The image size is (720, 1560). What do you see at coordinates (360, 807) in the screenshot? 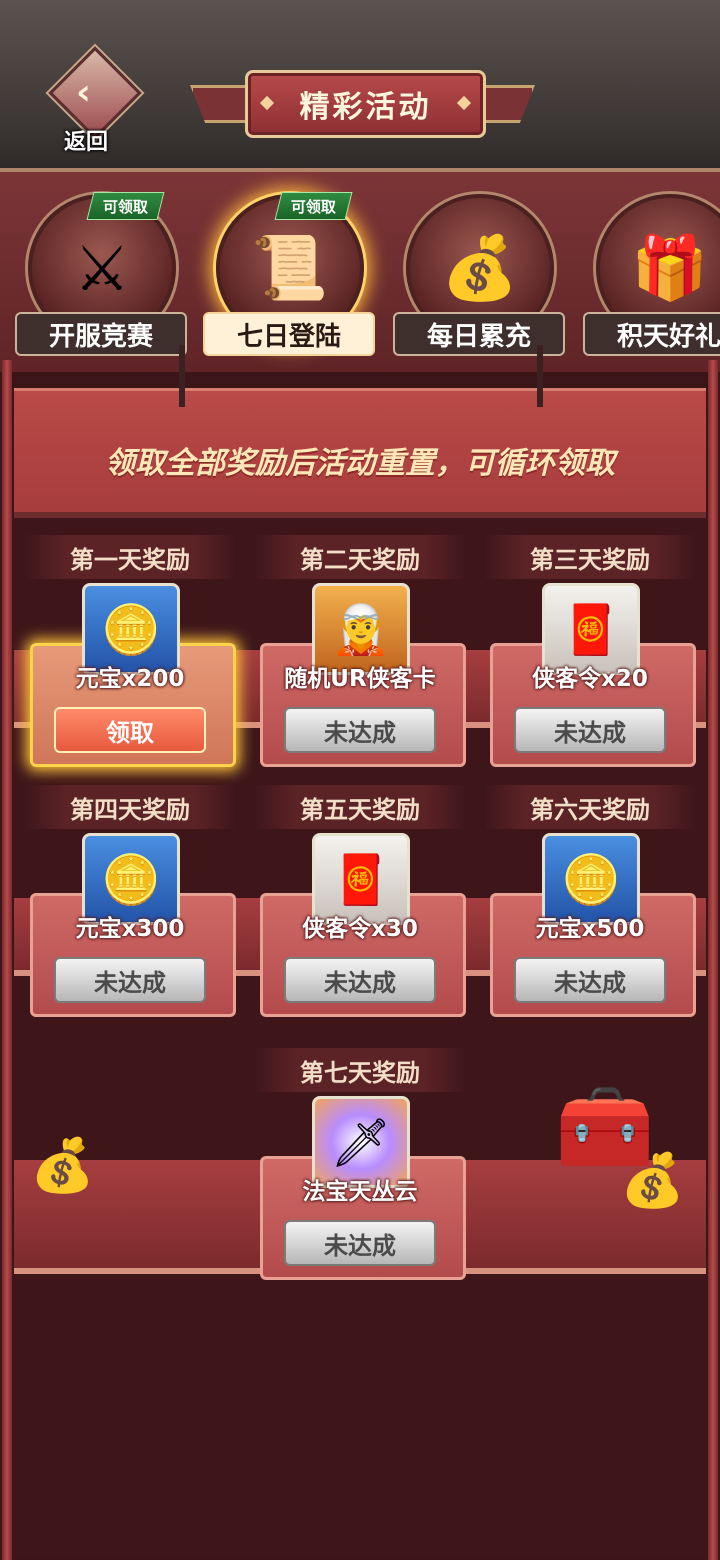
I see `day-title: 第五天奖励` at bounding box center [360, 807].